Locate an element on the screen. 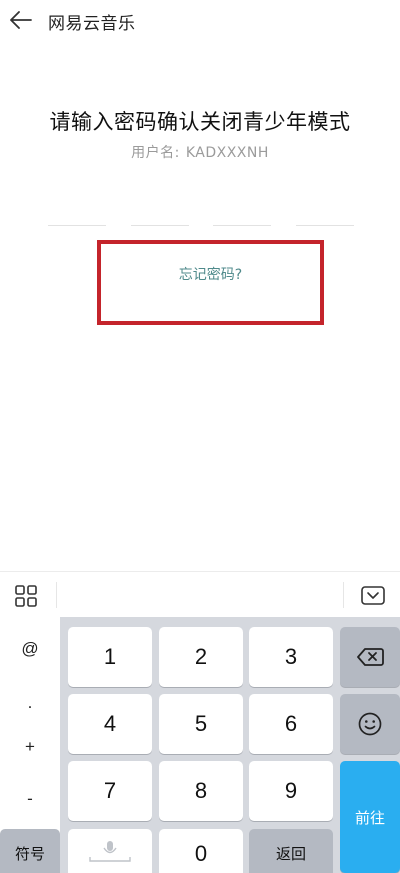 Image resolution: width=400 pixels, height=873 pixels. app-title: 网易云音乐 is located at coordinates (92, 24).